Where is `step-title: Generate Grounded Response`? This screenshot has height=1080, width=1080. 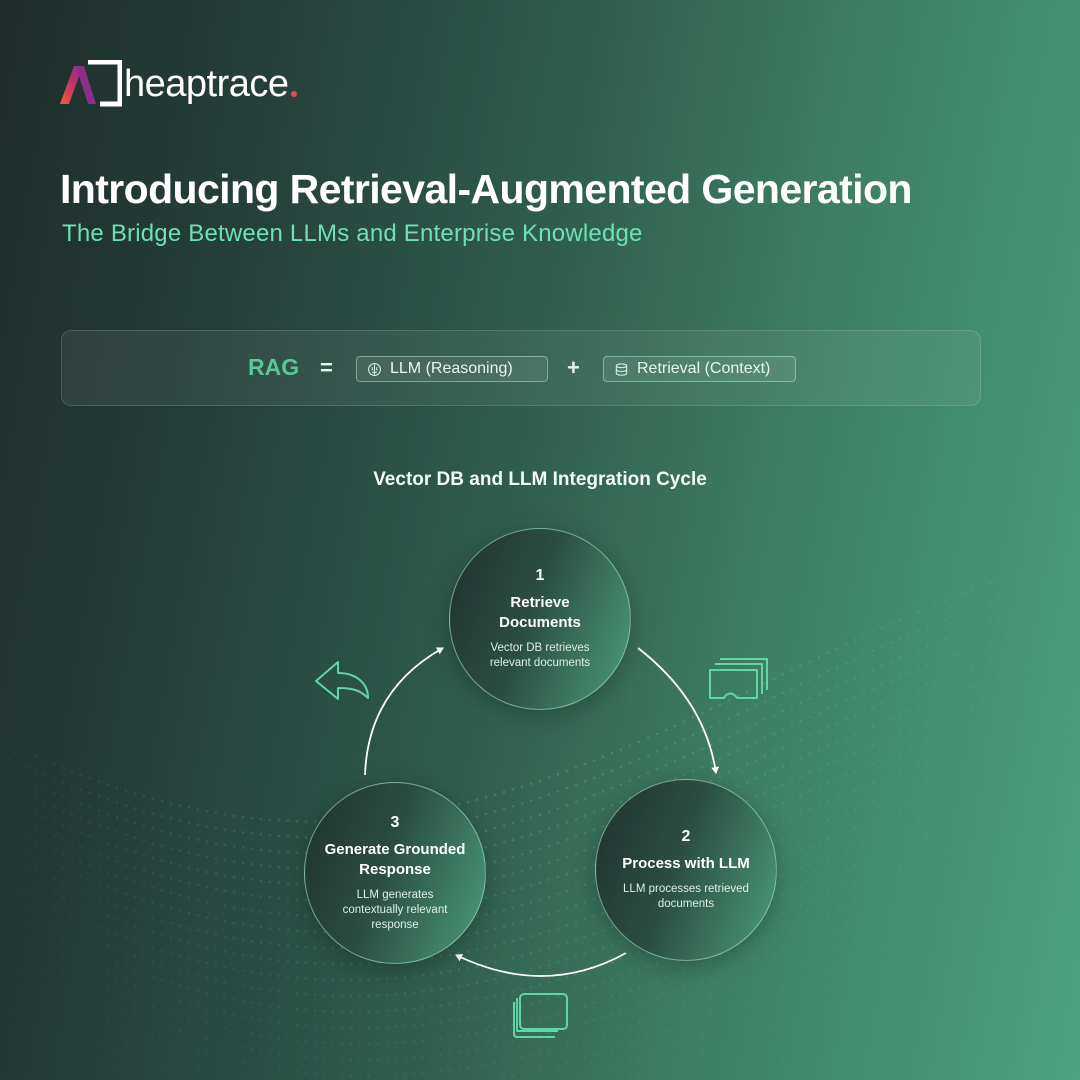
step-title: Generate Grounded Response is located at coordinates (395, 859).